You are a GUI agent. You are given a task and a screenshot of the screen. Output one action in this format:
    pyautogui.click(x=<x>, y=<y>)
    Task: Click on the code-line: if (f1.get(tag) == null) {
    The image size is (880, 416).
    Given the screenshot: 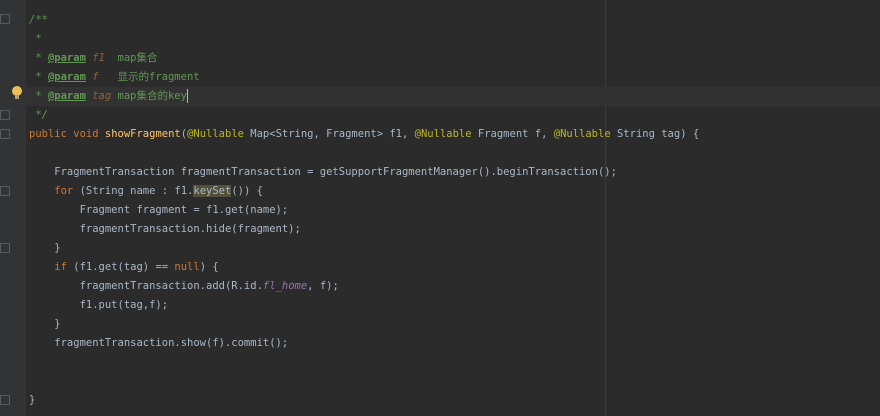 What is the action you would take?
    pyautogui.click(x=124, y=267)
    